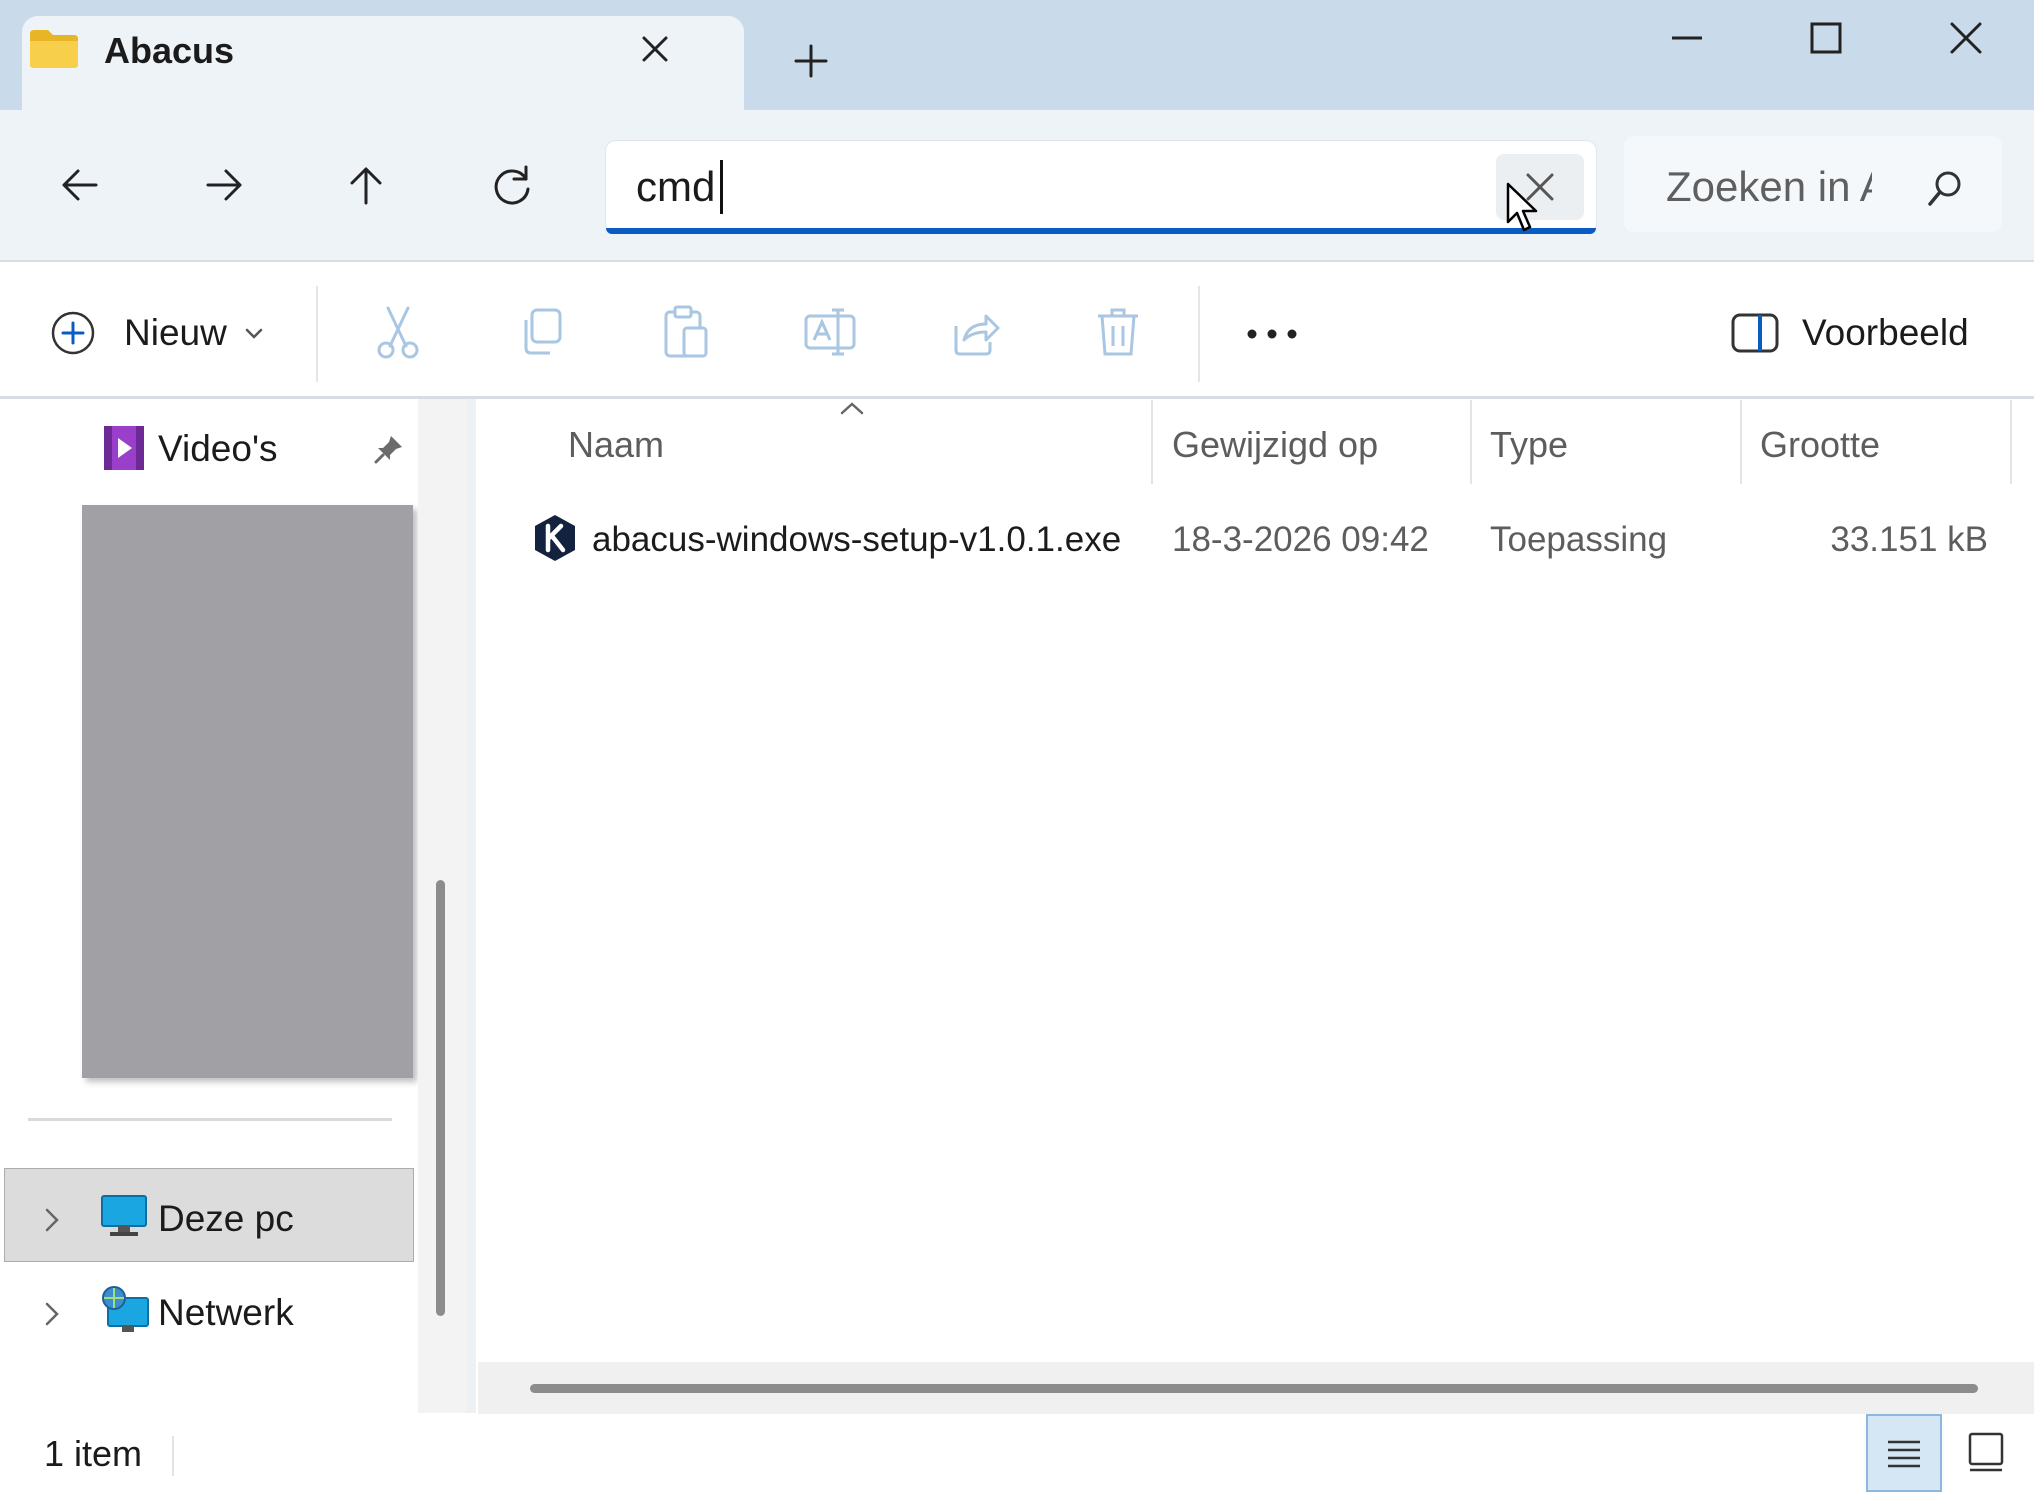  What do you see at coordinates (1755, 333) in the screenshot?
I see `preview-pane-icon` at bounding box center [1755, 333].